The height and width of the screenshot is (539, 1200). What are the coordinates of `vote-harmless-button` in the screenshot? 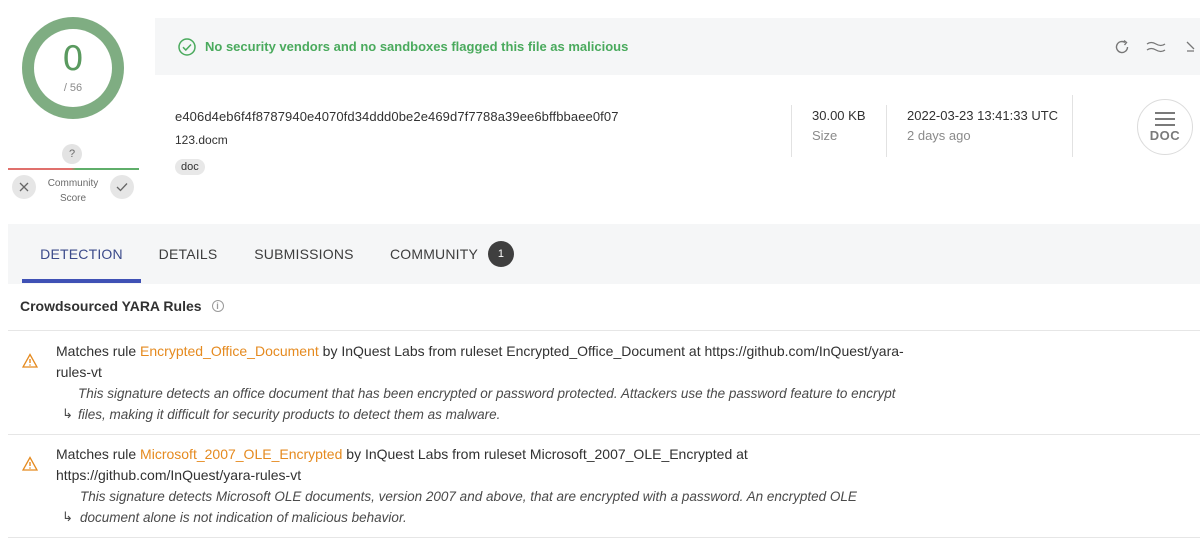 It's located at (122, 187).